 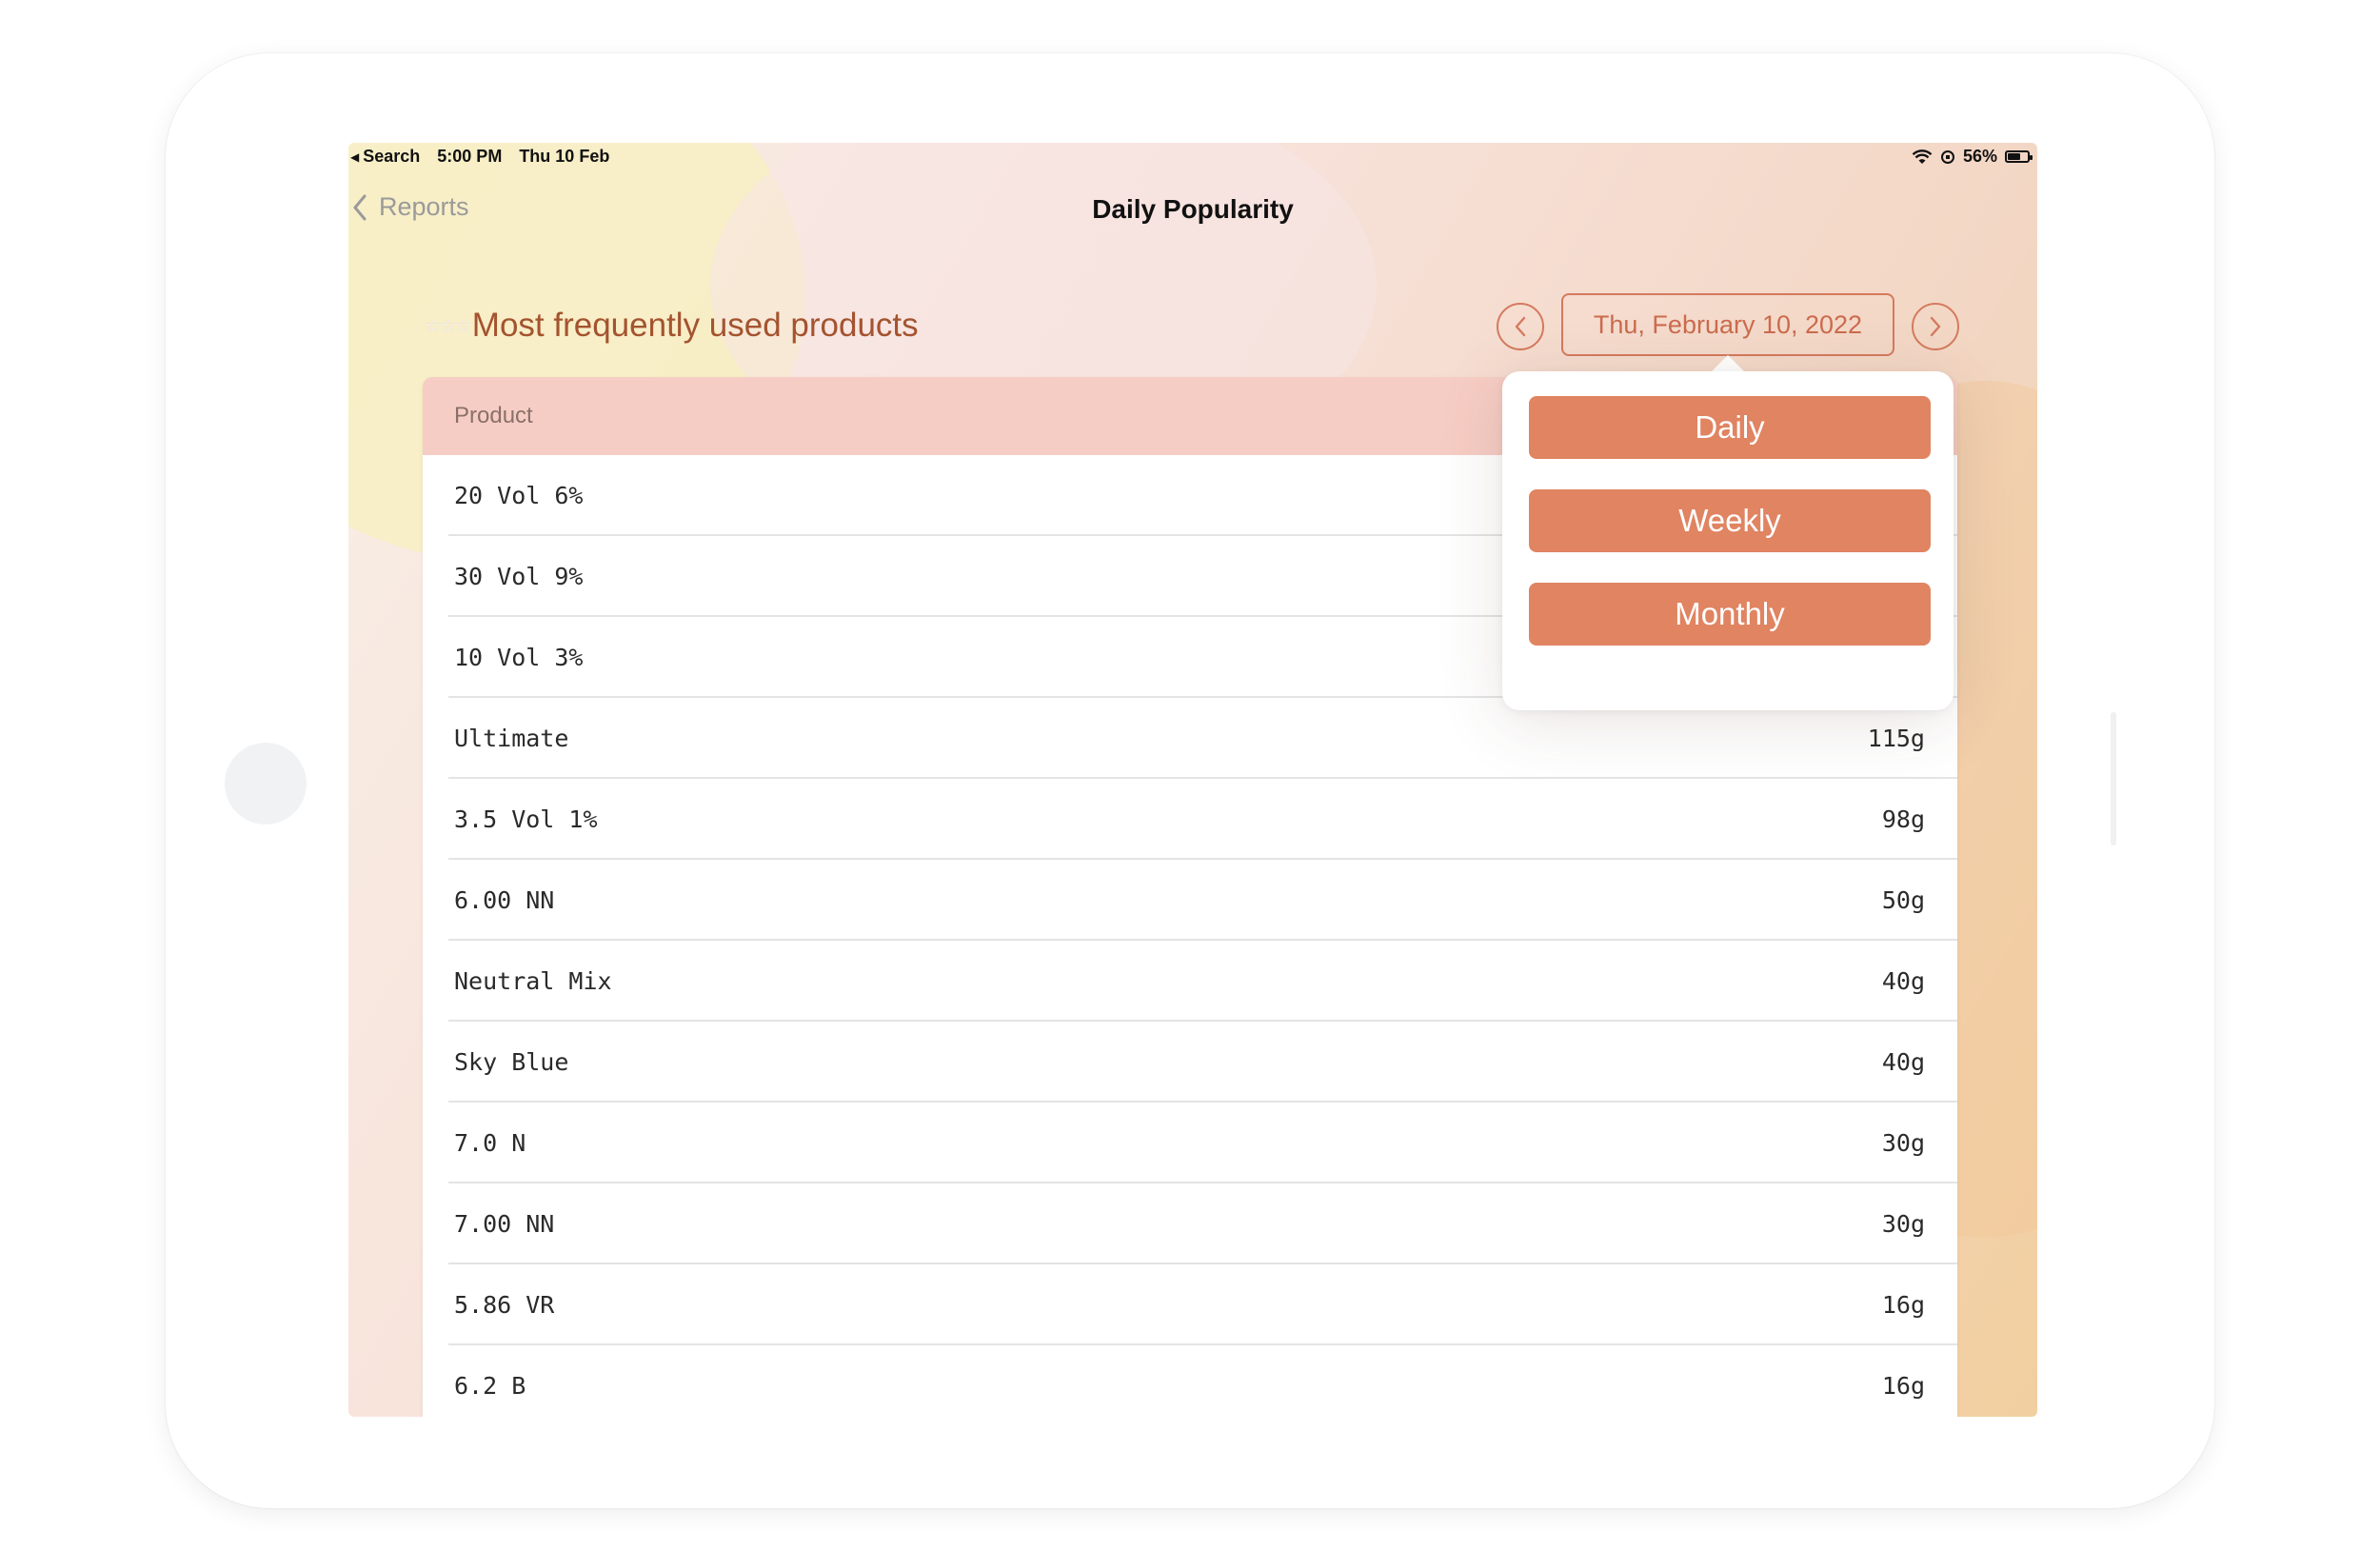 What do you see at coordinates (1190, 1304) in the screenshot?
I see `table-row: 5.86 VR 16g` at bounding box center [1190, 1304].